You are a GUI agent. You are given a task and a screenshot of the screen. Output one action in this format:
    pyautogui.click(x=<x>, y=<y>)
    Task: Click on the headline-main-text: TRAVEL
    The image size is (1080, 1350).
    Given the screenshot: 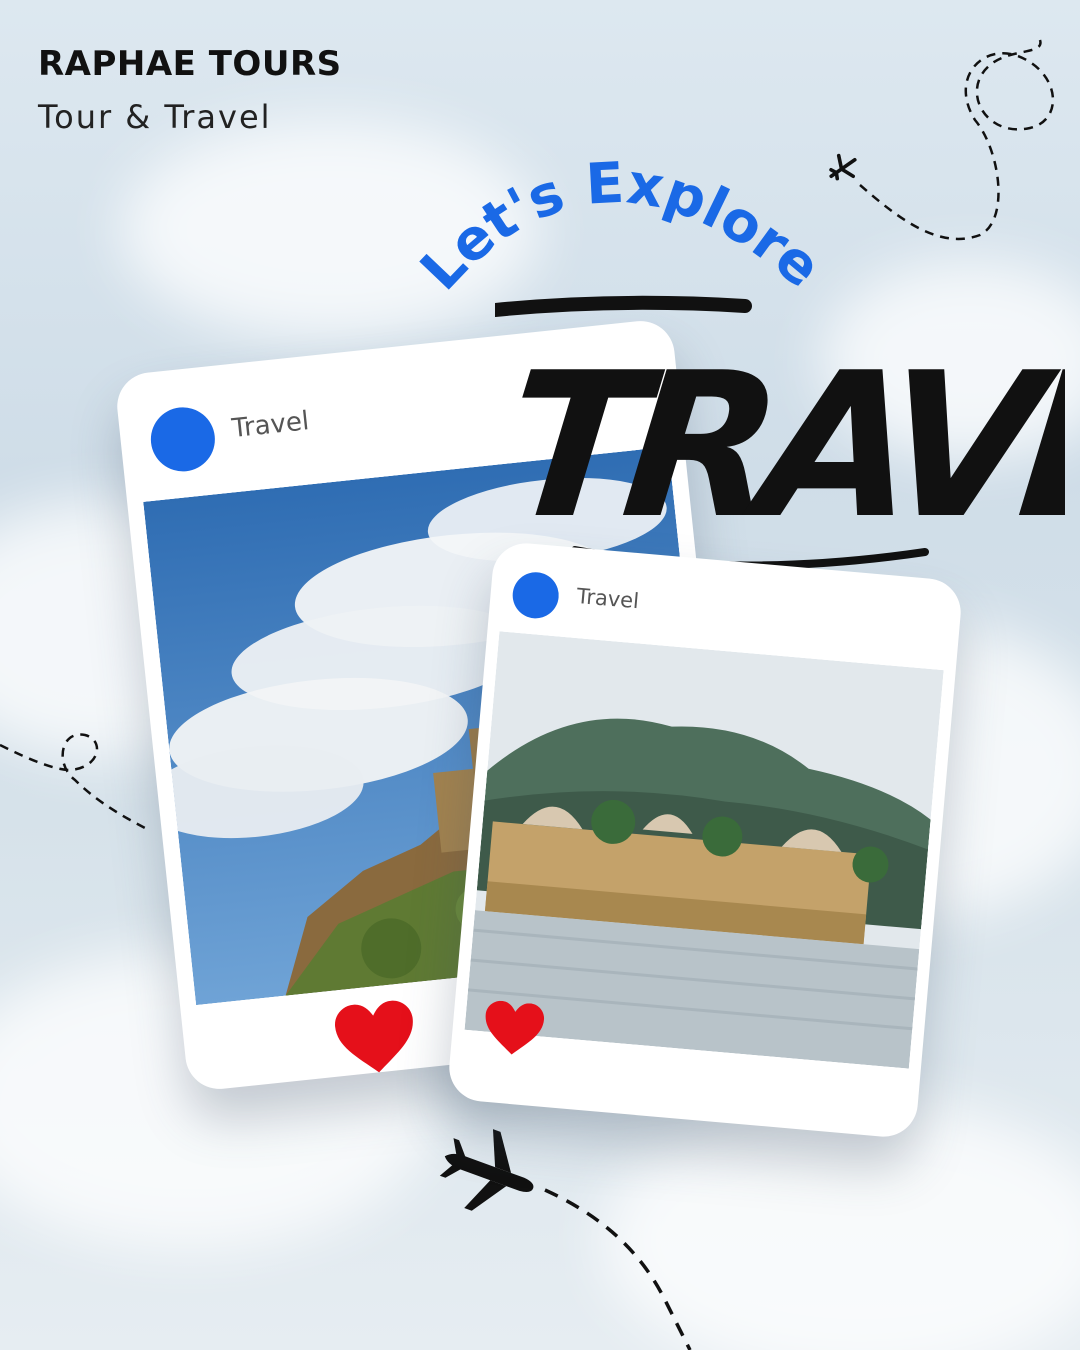 What is the action you would take?
    pyautogui.click(x=780, y=447)
    